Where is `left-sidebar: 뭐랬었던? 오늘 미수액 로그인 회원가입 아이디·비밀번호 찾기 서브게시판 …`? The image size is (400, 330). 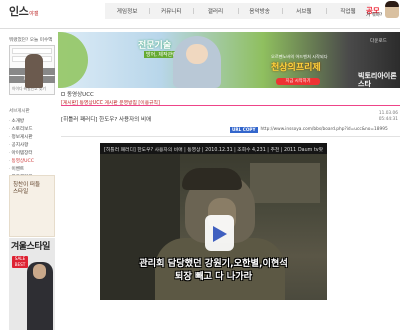 left-sidebar: 뭐랬었던? 오늘 미수액 로그인 회원가입 아이디·비밀번호 찾기 서브게시판 … is located at coordinates (29, 180).